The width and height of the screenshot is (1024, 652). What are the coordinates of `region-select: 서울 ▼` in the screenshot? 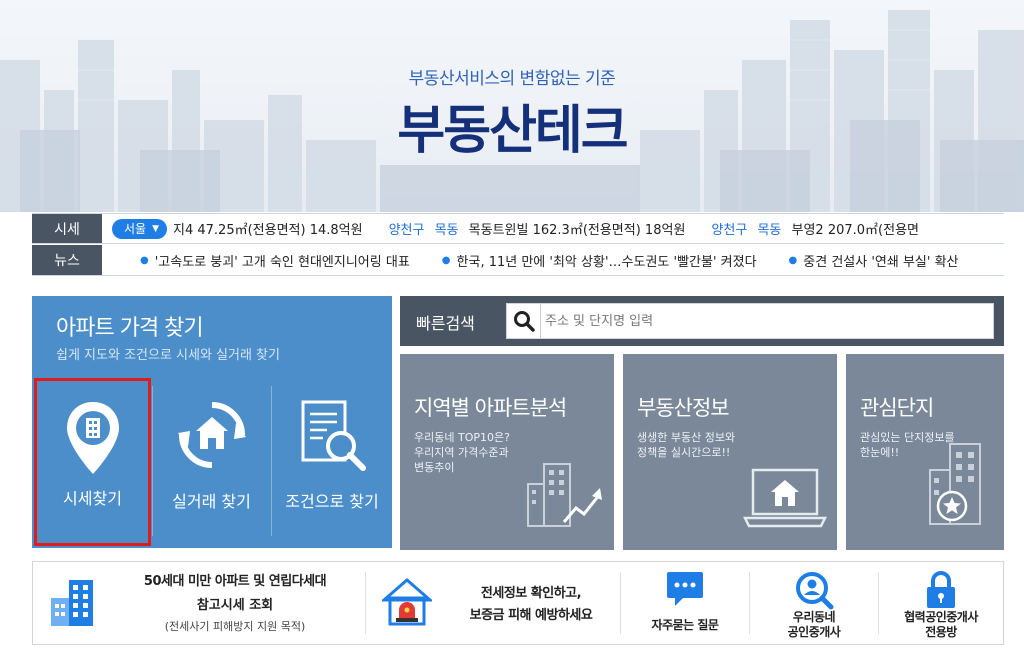 It's located at (140, 228).